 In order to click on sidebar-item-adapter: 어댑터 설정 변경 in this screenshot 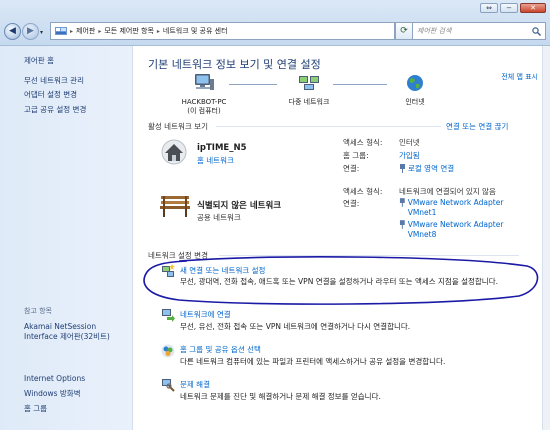, I will do `click(50, 94)`.